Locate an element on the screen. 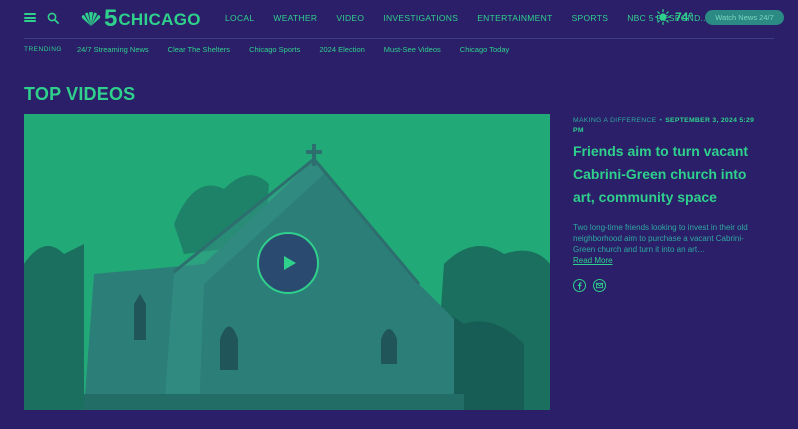 The height and width of the screenshot is (429, 798). trending-item: Chicago Sports is located at coordinates (274, 49).